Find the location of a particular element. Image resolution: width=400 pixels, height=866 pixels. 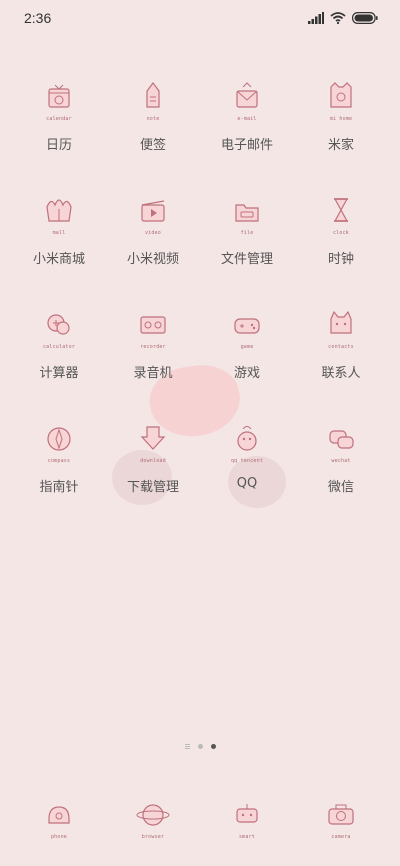

icon-wrap: contacts is located at coordinates (341, 330).